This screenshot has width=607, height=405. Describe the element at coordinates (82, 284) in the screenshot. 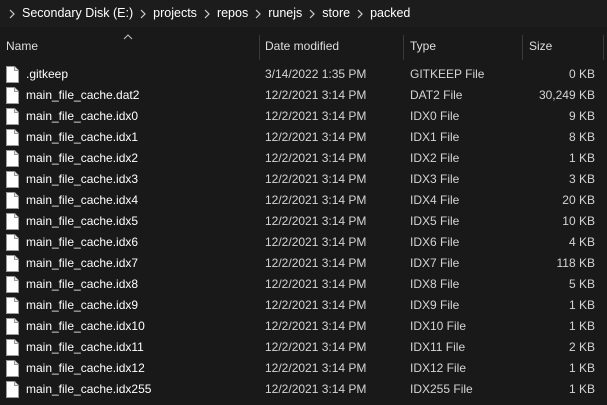

I see `file-name: main_file_cache.idx8` at that location.